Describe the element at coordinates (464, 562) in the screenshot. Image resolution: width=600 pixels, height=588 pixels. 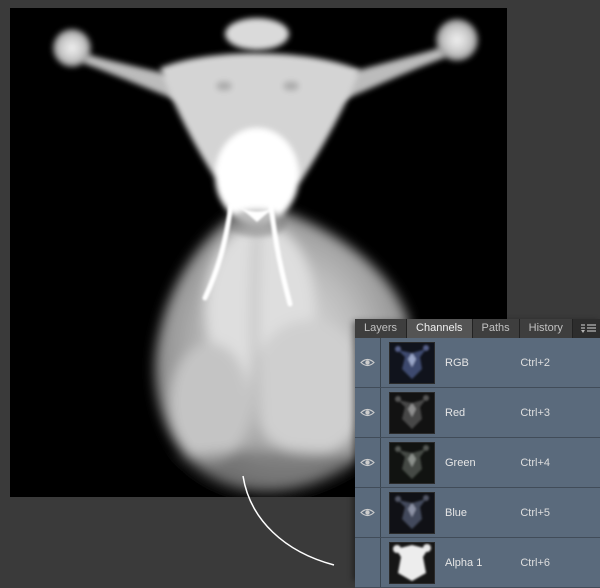
I see `channel-name: Alpha 1` at that location.